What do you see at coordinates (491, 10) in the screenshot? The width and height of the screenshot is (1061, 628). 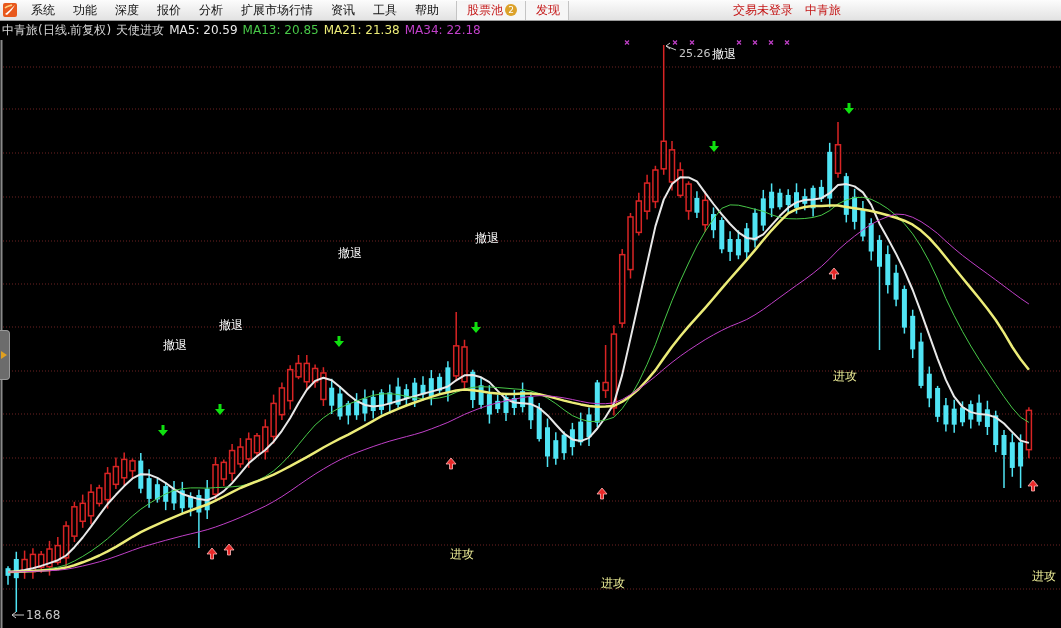 I see `toolbar-tab: 股票池 2` at bounding box center [491, 10].